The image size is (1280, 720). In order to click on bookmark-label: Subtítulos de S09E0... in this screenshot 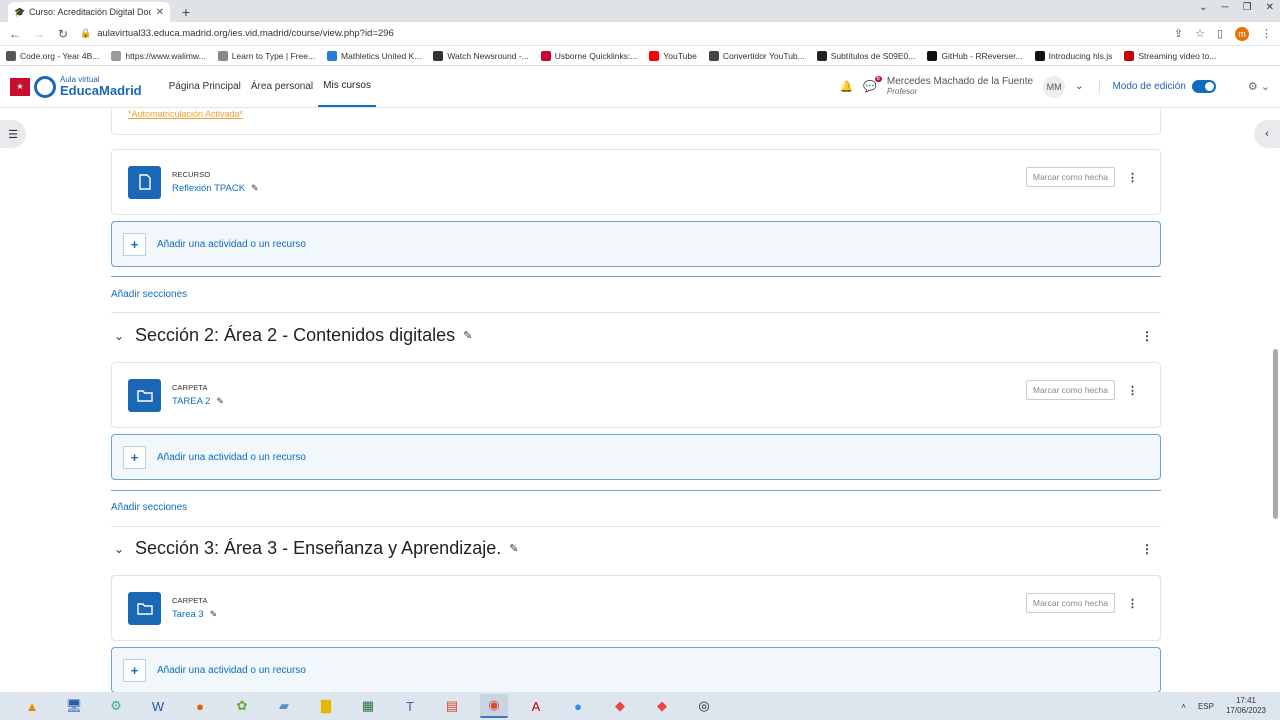, I will do `click(873, 55)`.